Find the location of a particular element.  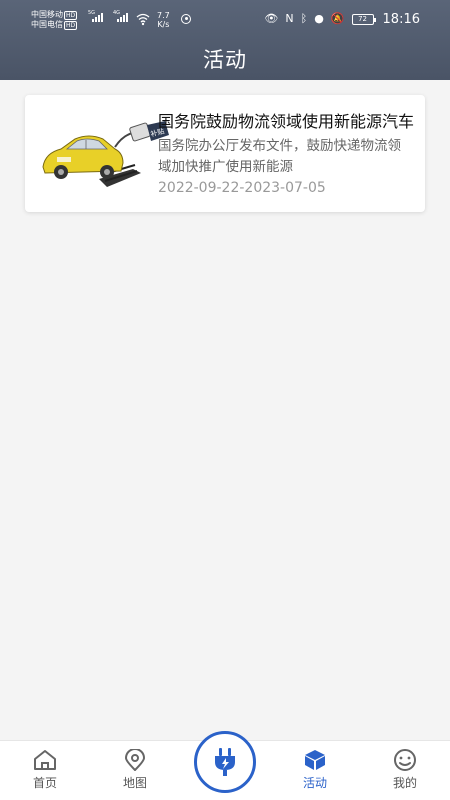

mute-bell-icon: 🔕 is located at coordinates (337, 18).